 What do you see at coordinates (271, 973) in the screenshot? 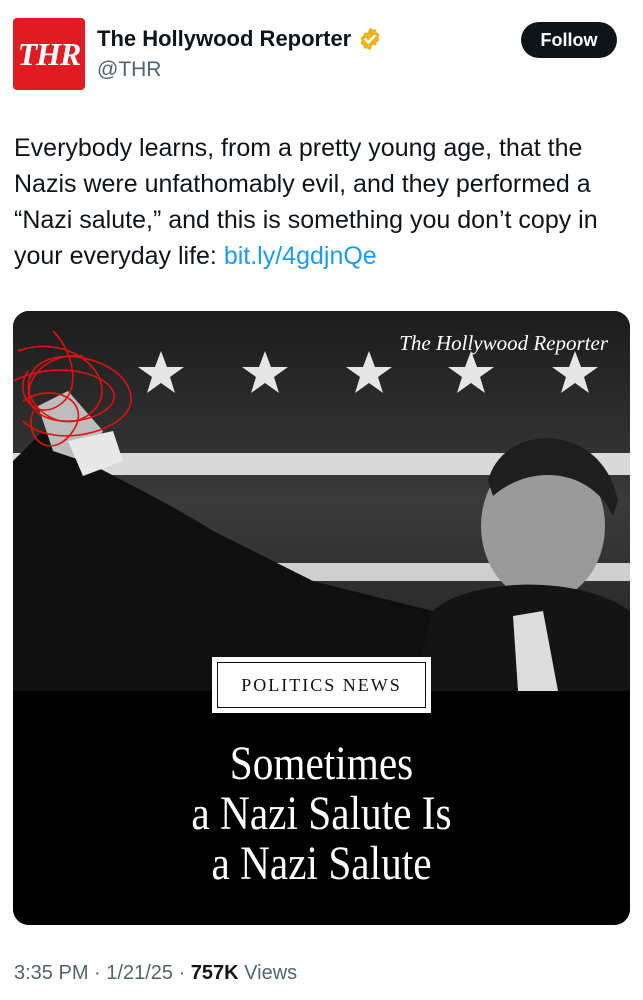
I see `views-label: Views` at bounding box center [271, 973].